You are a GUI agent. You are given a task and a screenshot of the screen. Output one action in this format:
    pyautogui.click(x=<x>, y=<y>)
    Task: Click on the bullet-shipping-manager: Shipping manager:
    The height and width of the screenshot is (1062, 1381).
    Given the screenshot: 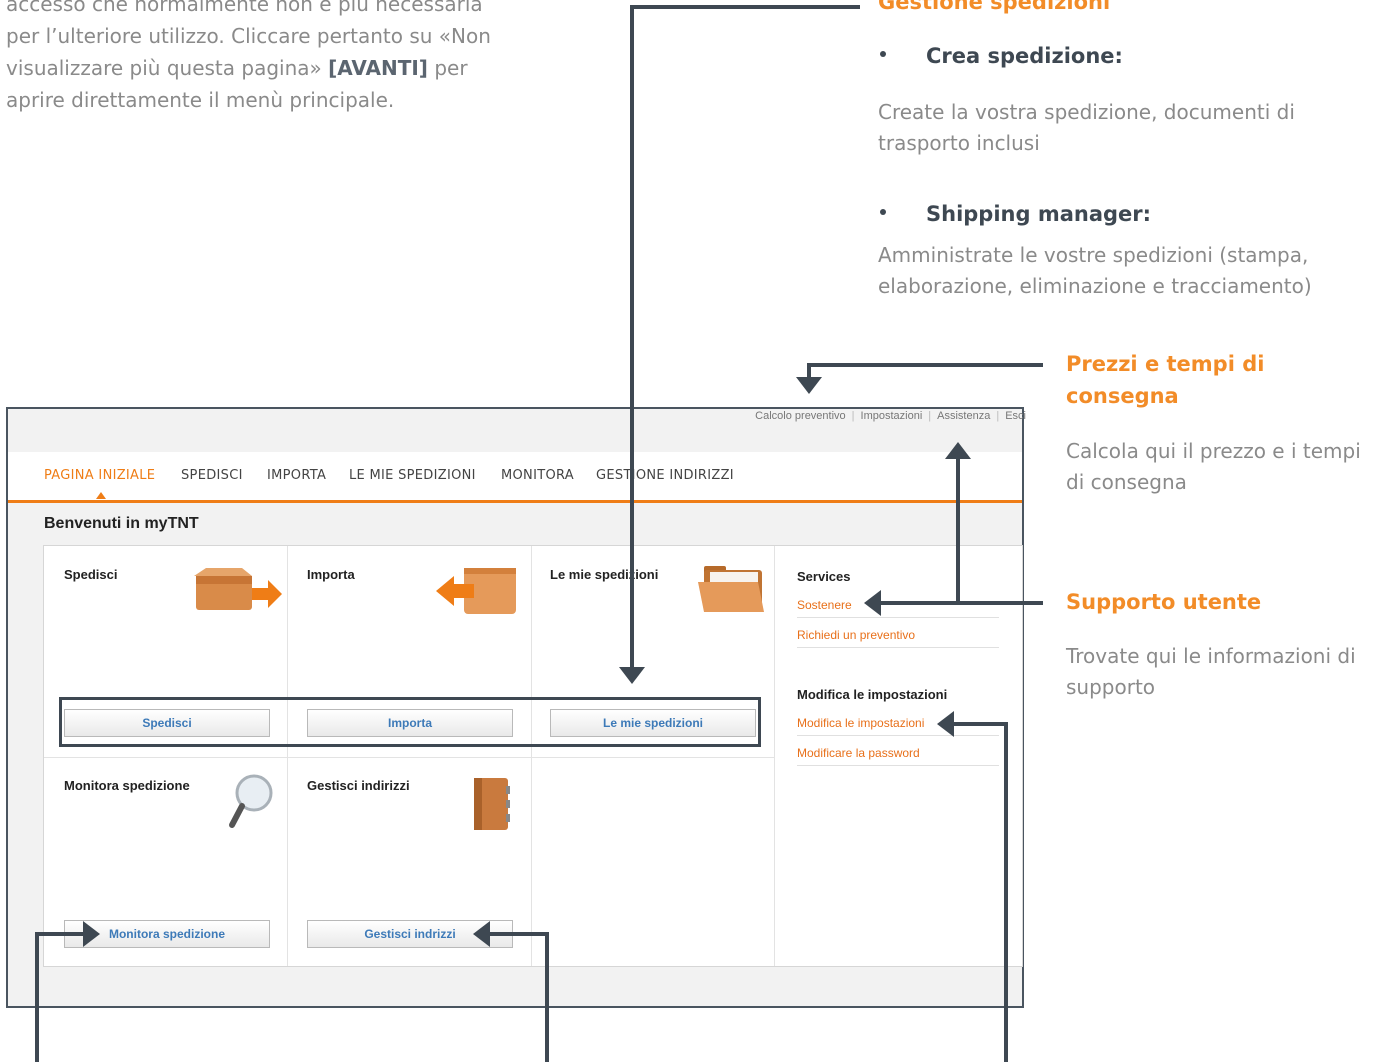 What is the action you would take?
    pyautogui.click(x=1015, y=214)
    